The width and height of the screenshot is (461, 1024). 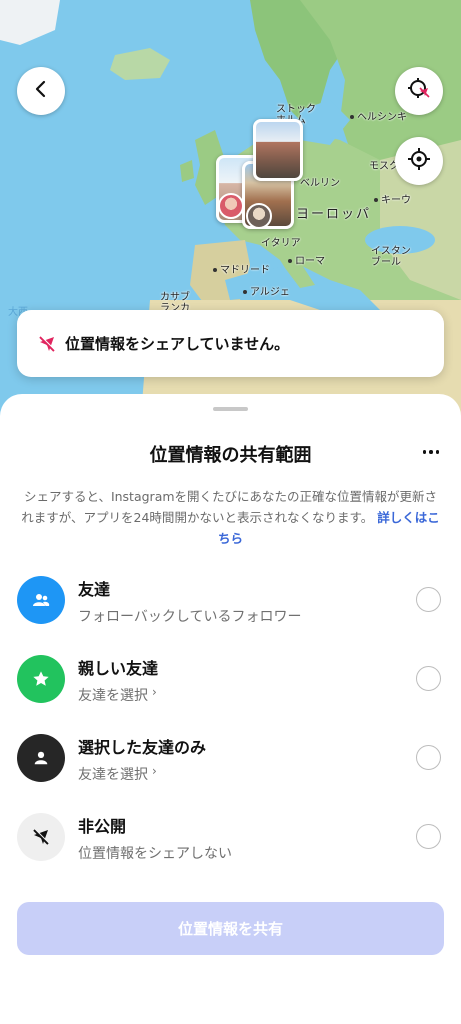 I want to click on option-private: 非公開 位置情報をシェアしない, so click(x=230, y=848).